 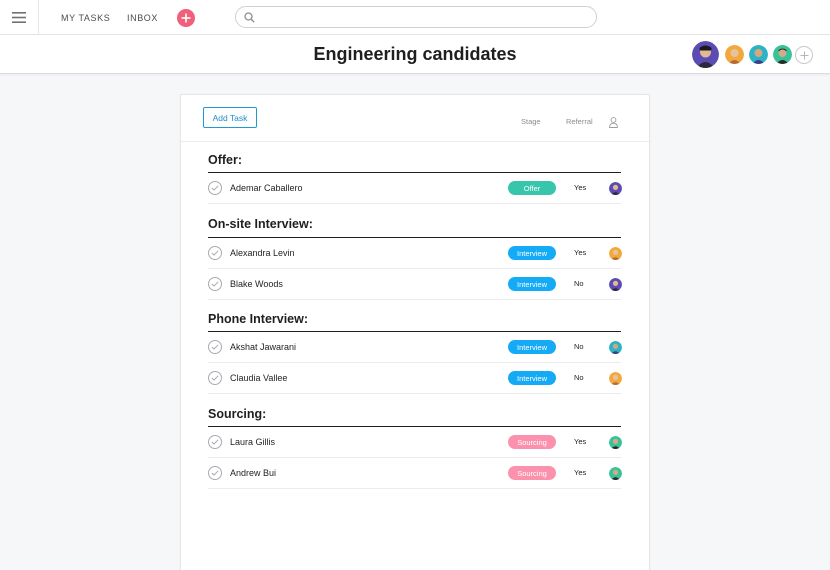 I want to click on menu-toggle-button, so click(x=19, y=17).